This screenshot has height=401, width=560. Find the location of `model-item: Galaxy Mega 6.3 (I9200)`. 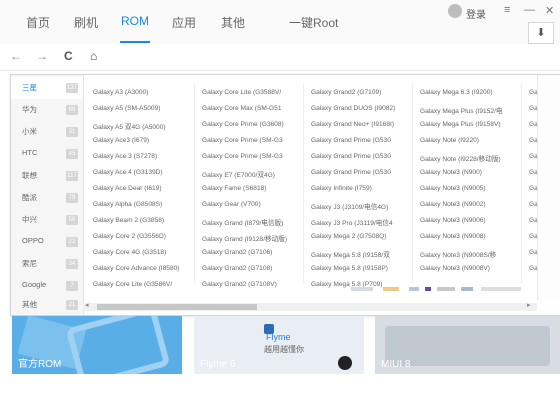

model-item: Galaxy Mega 6.3 (I9200) is located at coordinates (467, 93).